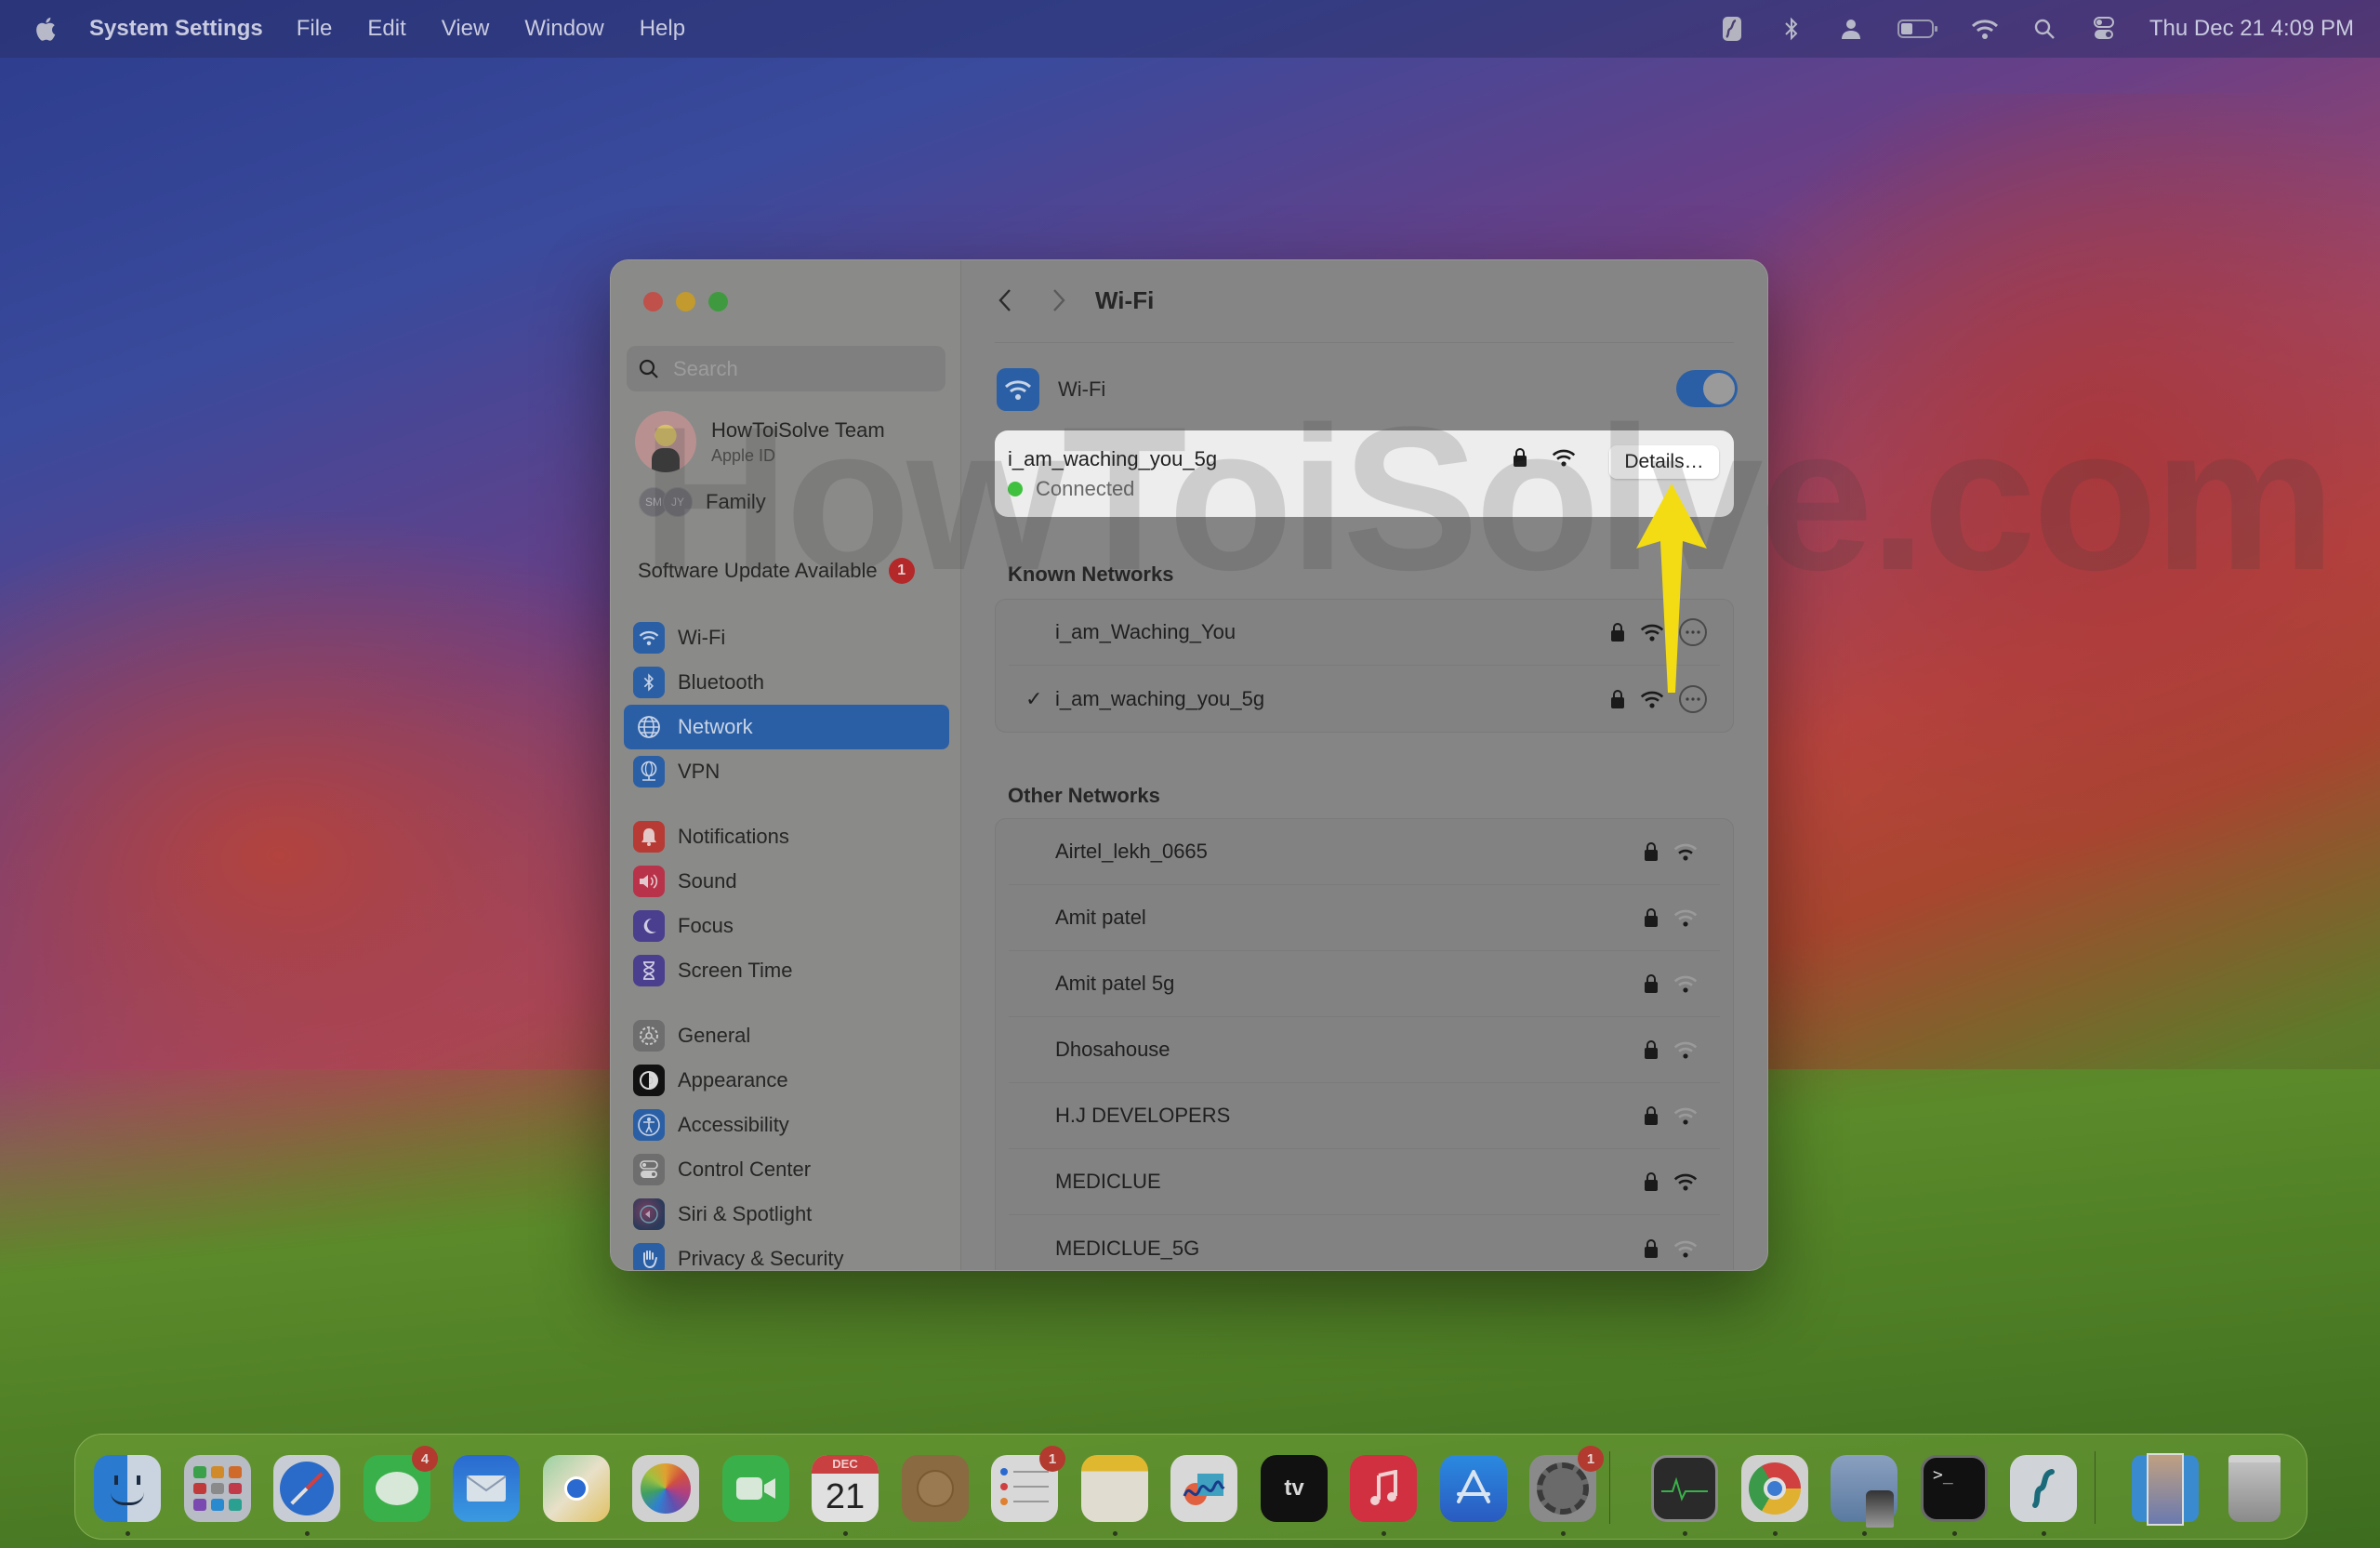 The image size is (2380, 1548). Describe the element at coordinates (665, 1488) in the screenshot. I see `dock-item-photos` at that location.